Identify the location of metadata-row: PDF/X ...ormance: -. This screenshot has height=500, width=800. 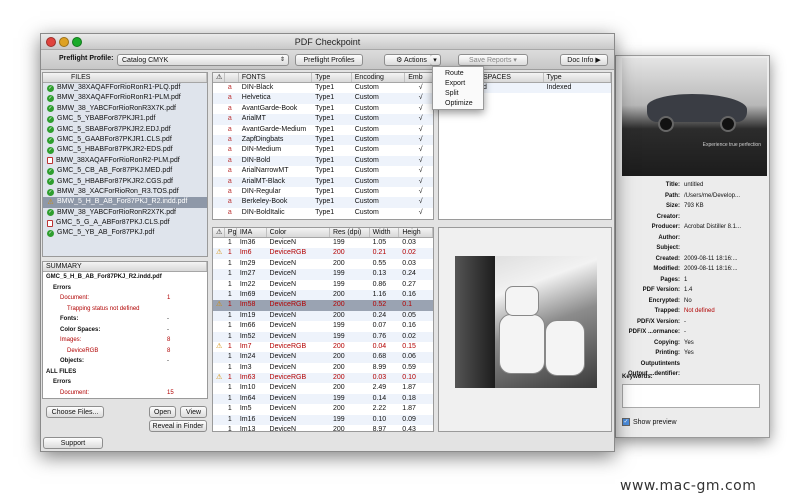
(692, 332).